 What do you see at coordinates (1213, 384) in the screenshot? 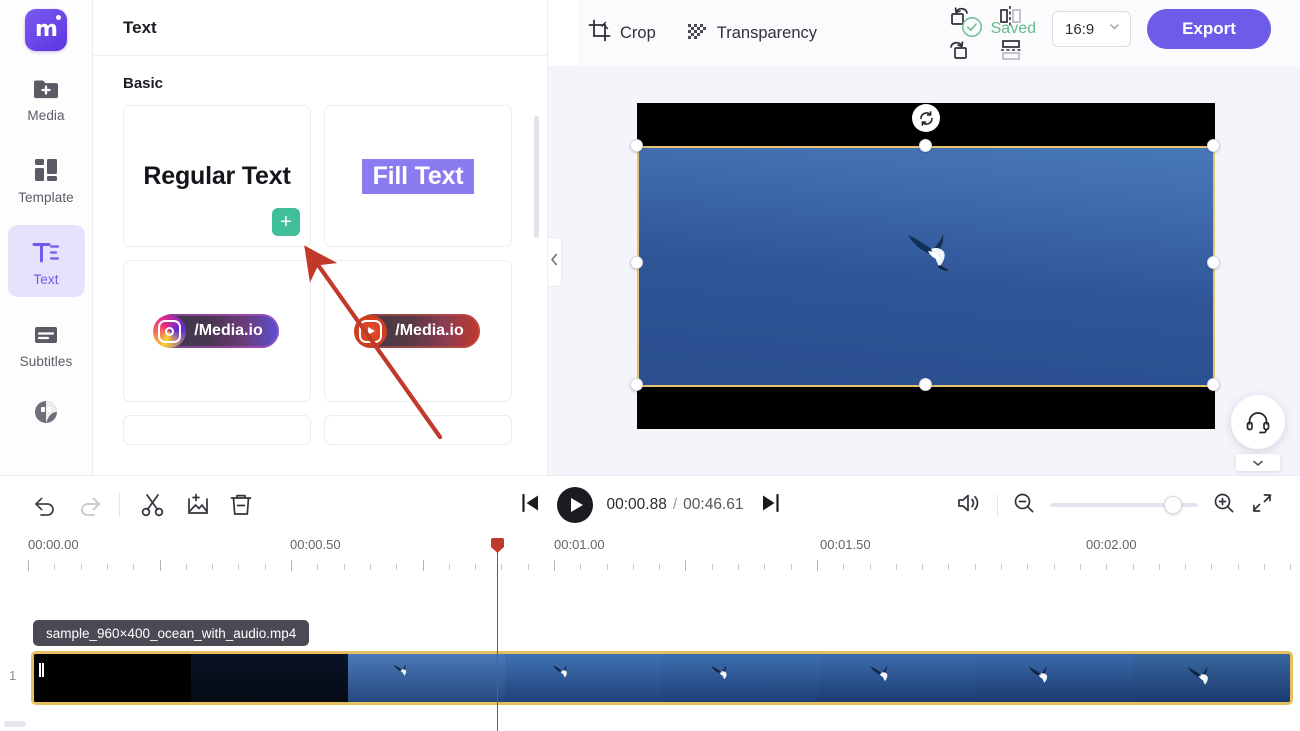
I see `handle-bottom-right` at bounding box center [1213, 384].